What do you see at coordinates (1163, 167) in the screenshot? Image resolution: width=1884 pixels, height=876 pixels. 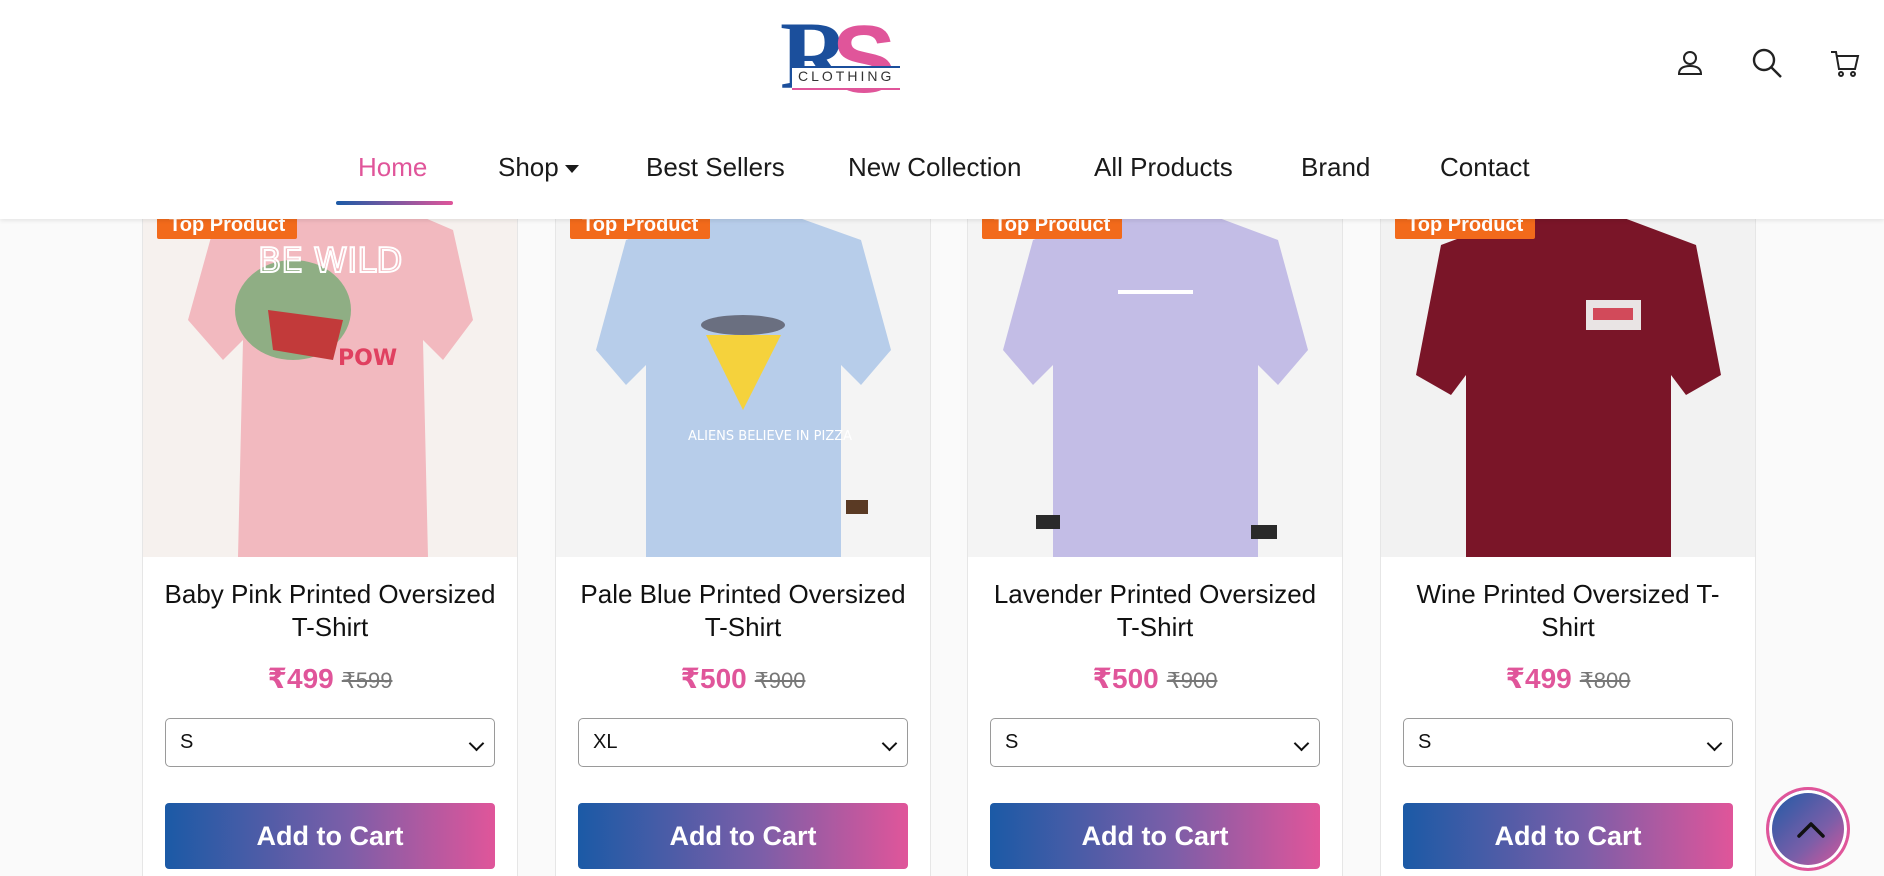 I see `nav-all-products: All Products` at bounding box center [1163, 167].